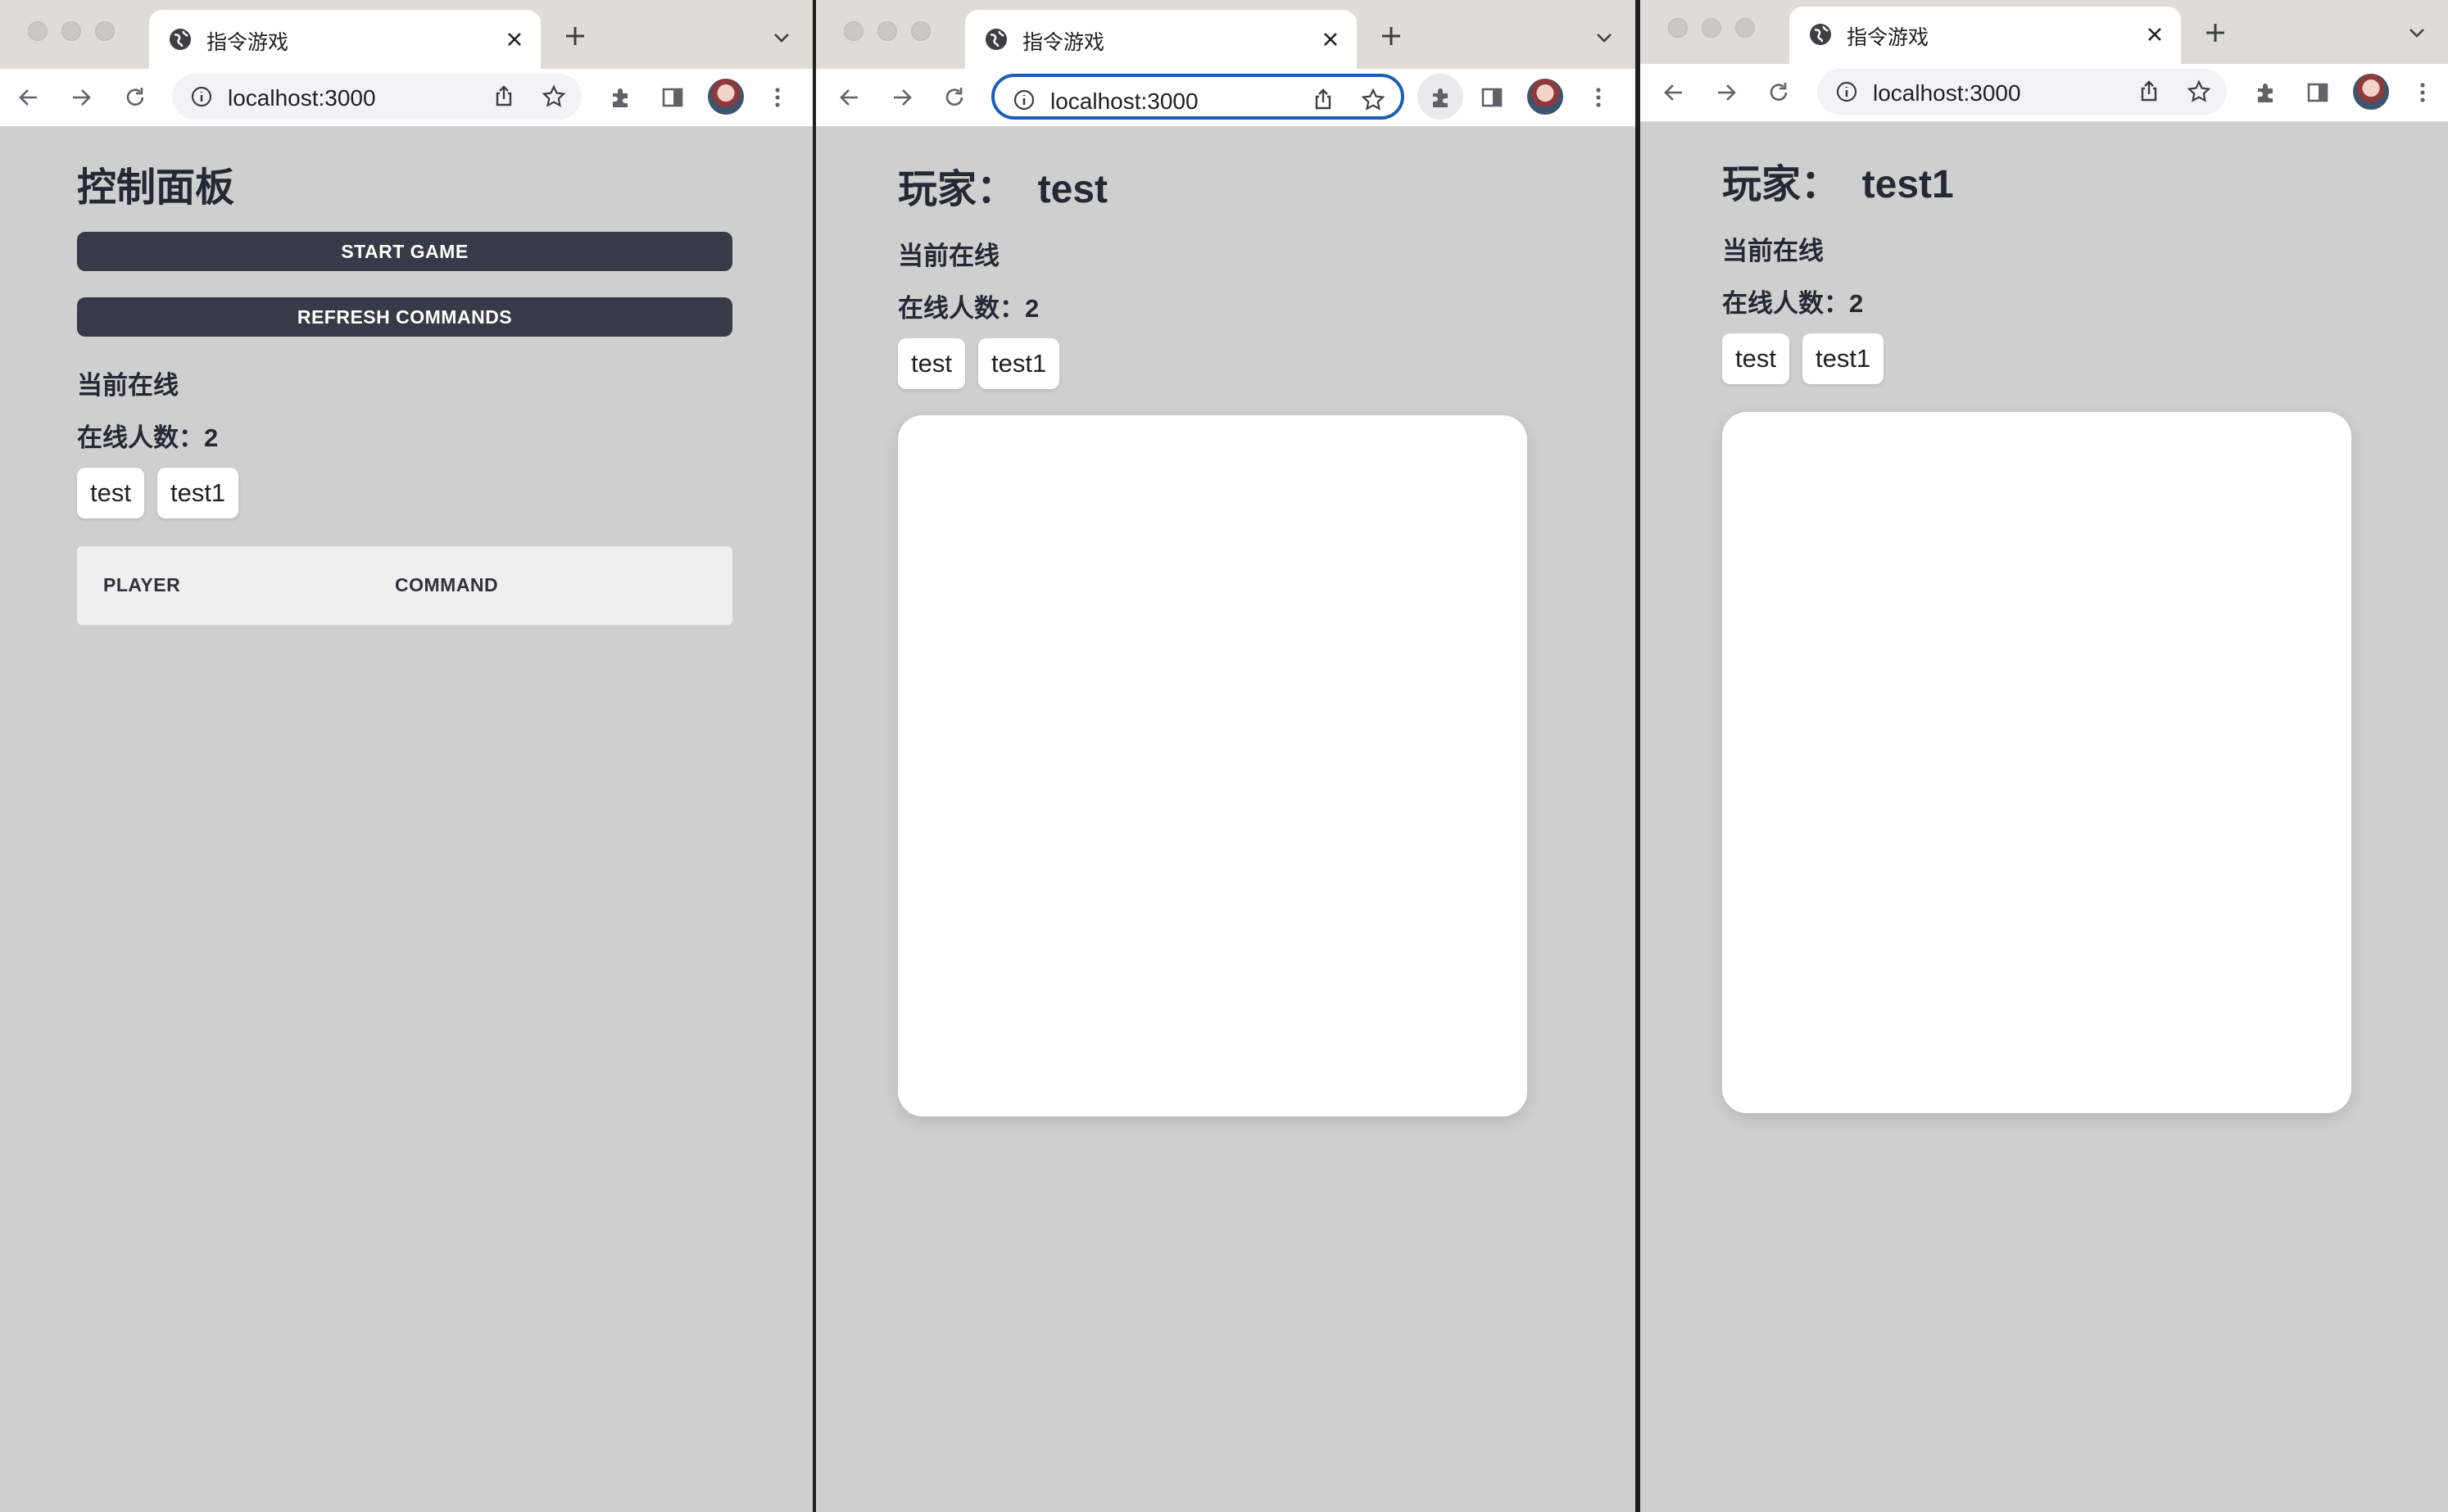 The image size is (2448, 1512). Describe the element at coordinates (142, 584) in the screenshot. I see `column-header-player: PLAYER` at that location.